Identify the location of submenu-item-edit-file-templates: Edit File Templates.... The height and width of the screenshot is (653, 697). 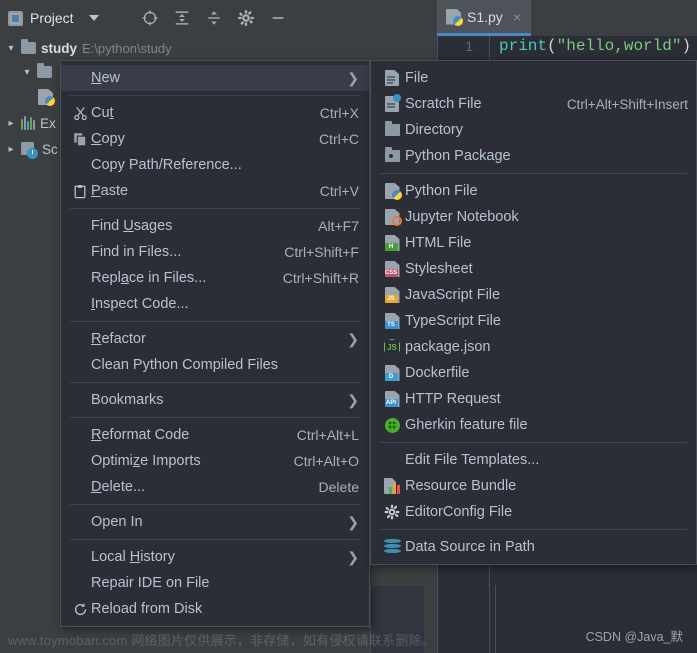
(533, 460).